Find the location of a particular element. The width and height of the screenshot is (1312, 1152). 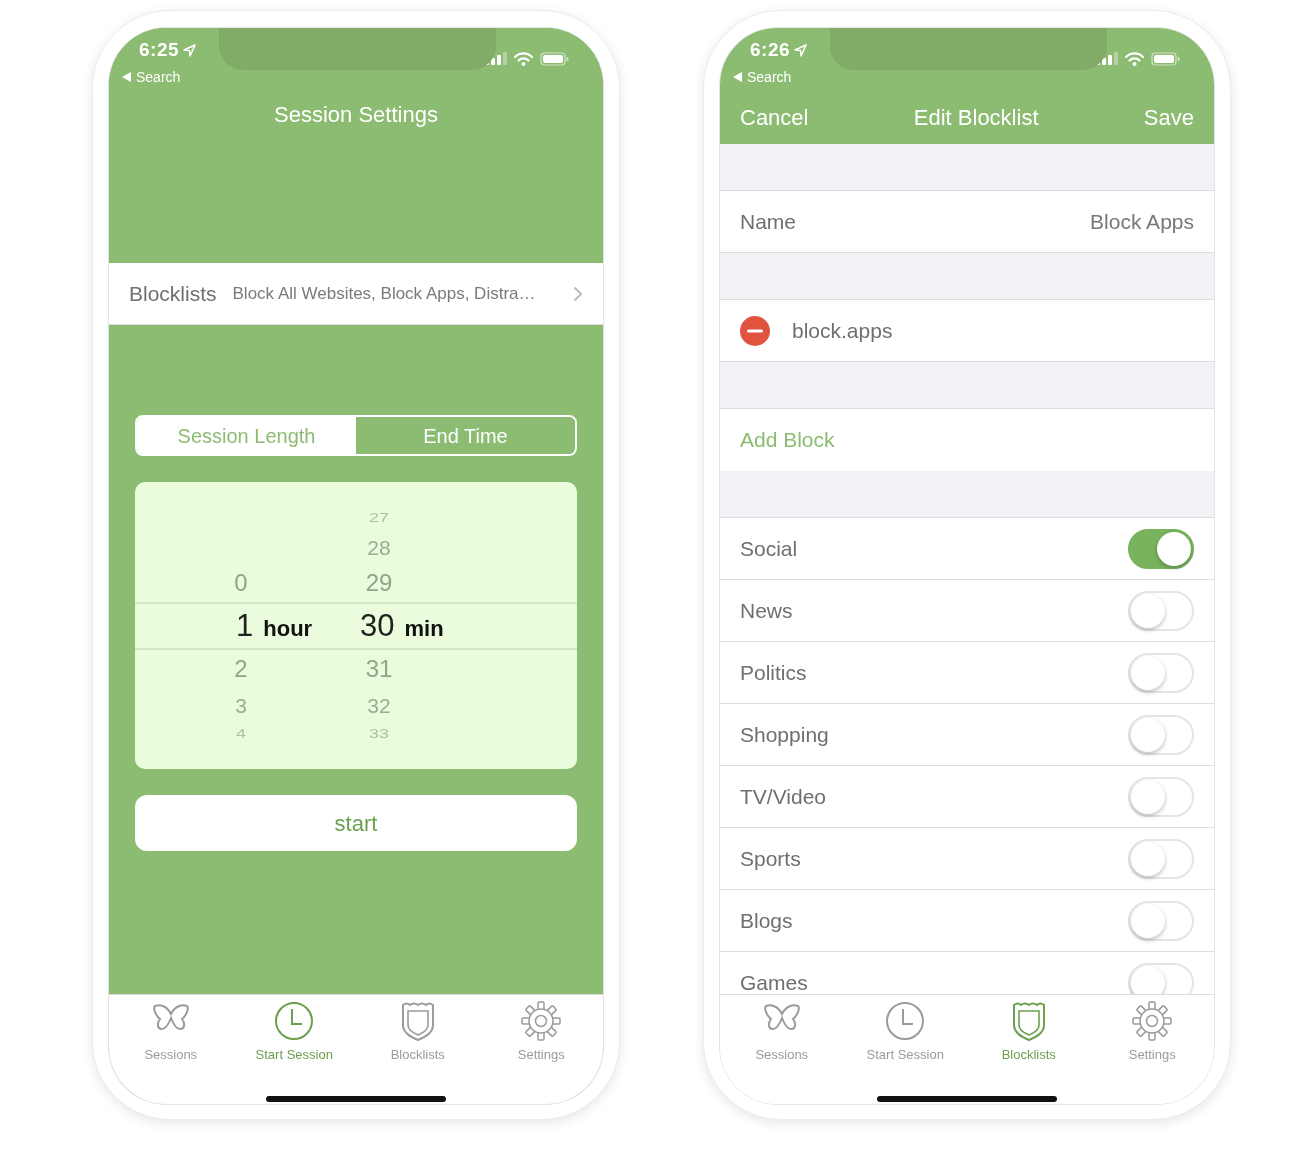

delete-icon is located at coordinates (755, 330).